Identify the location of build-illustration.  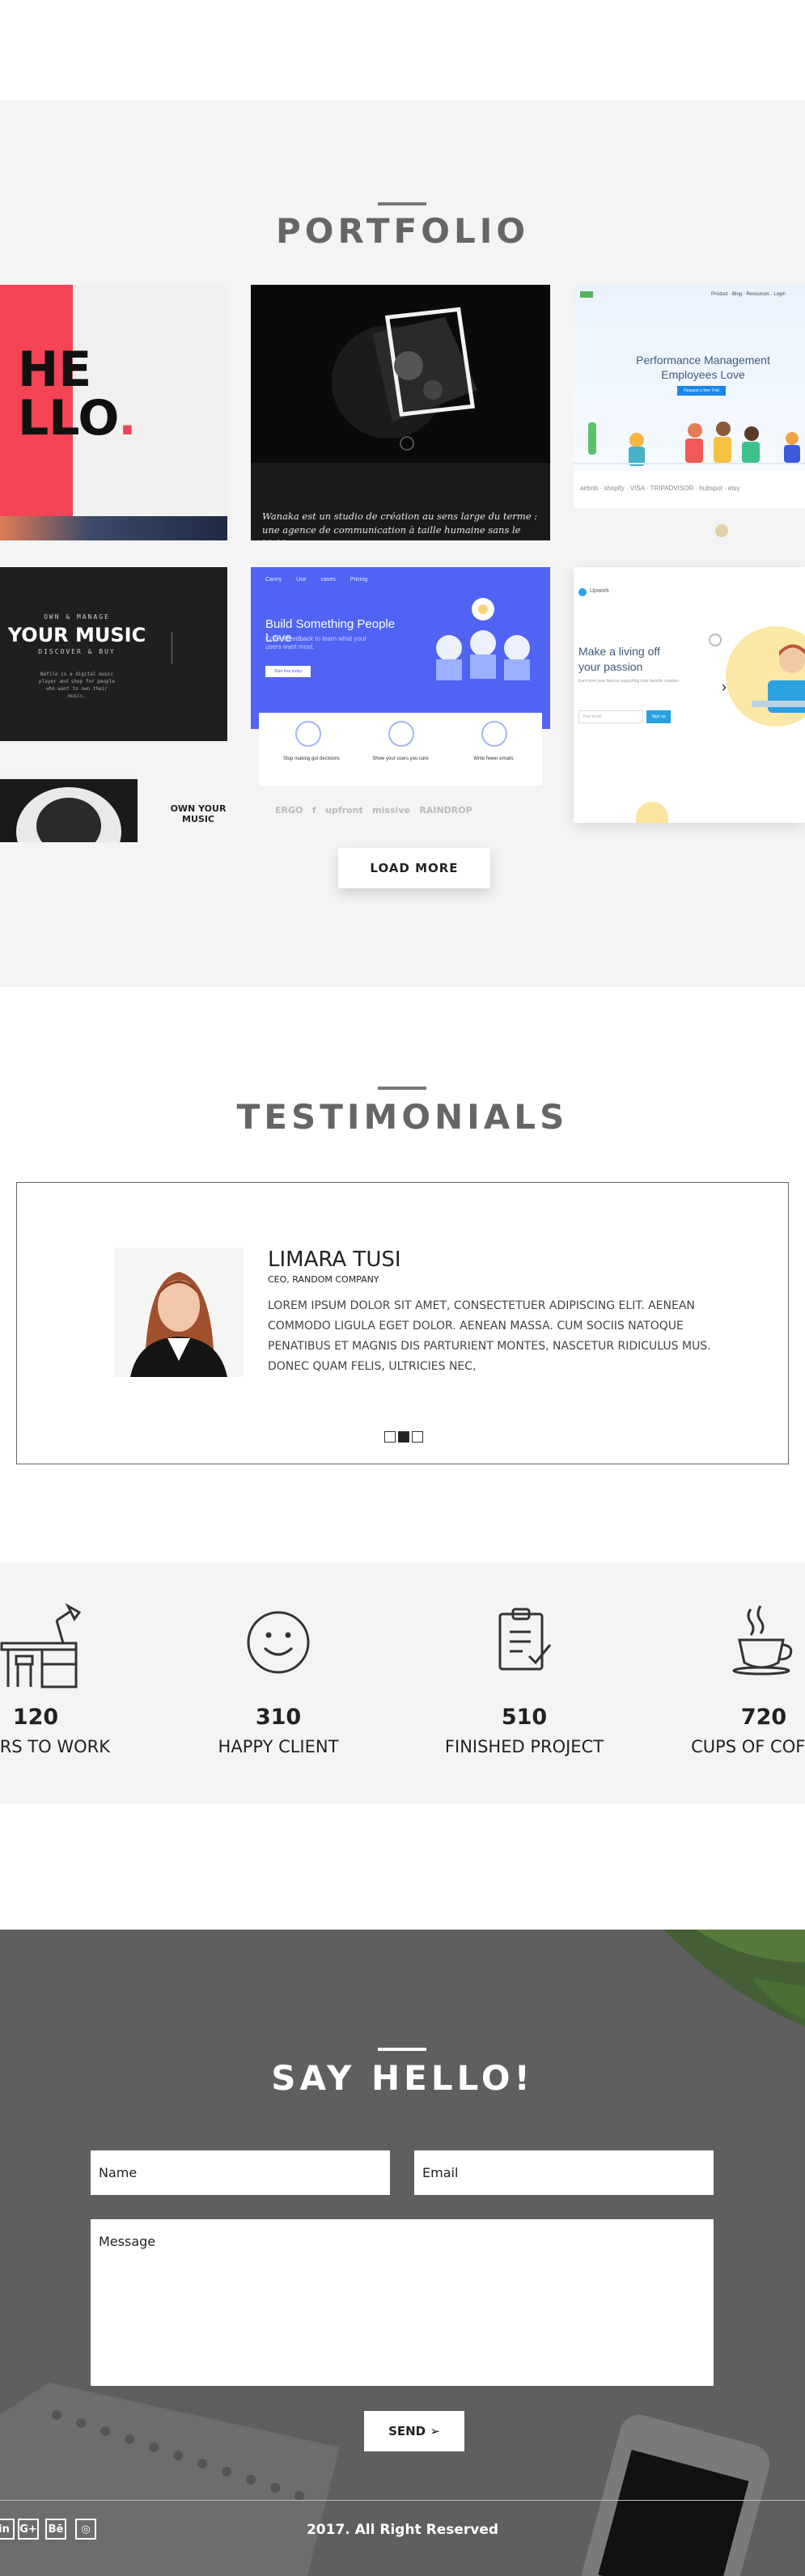
(483, 639).